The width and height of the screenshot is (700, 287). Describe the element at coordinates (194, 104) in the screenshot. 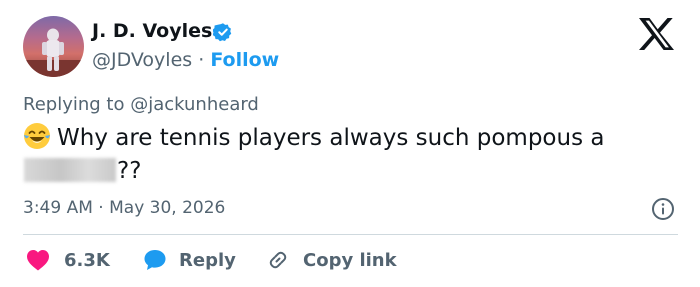

I see `reply-mention-link: @jackunheard` at that location.